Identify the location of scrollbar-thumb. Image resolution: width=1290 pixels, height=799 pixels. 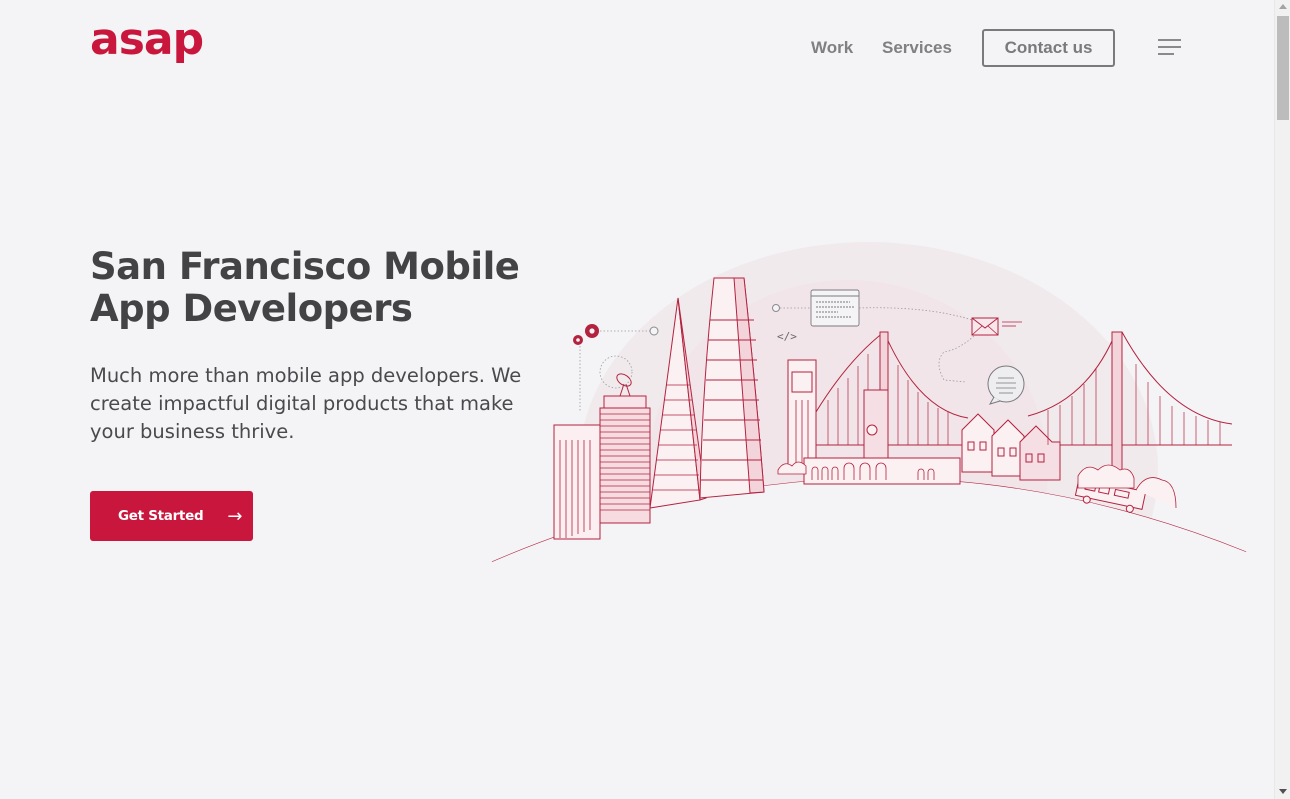
(1283, 68).